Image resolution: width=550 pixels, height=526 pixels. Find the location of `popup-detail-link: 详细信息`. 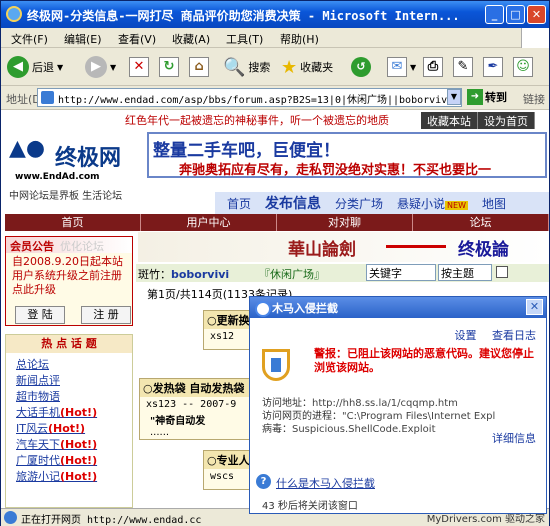

popup-detail-link: 详细信息 is located at coordinates (514, 438).